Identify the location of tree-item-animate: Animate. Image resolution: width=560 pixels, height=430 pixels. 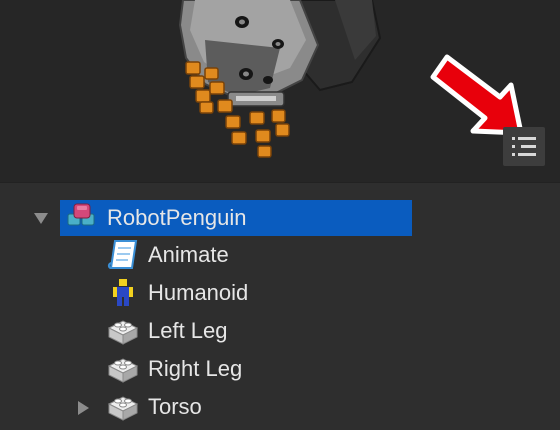
(167, 255).